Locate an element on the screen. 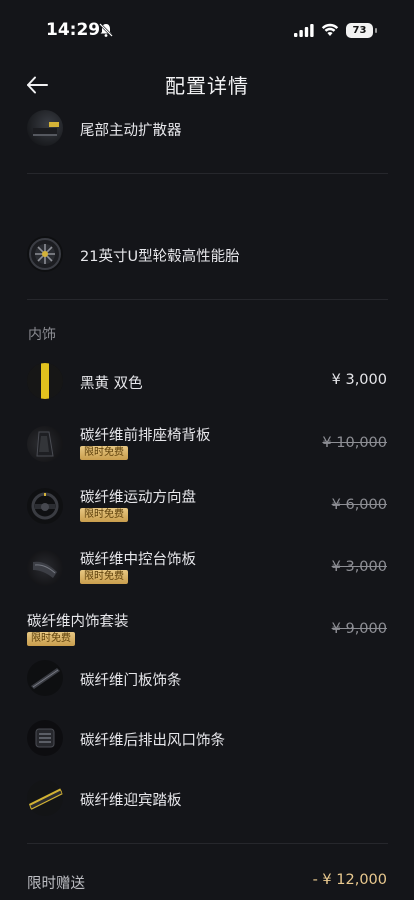 The width and height of the screenshot is (414, 900). item-label: 碳纤维后排出风口饰条 is located at coordinates (152, 741).